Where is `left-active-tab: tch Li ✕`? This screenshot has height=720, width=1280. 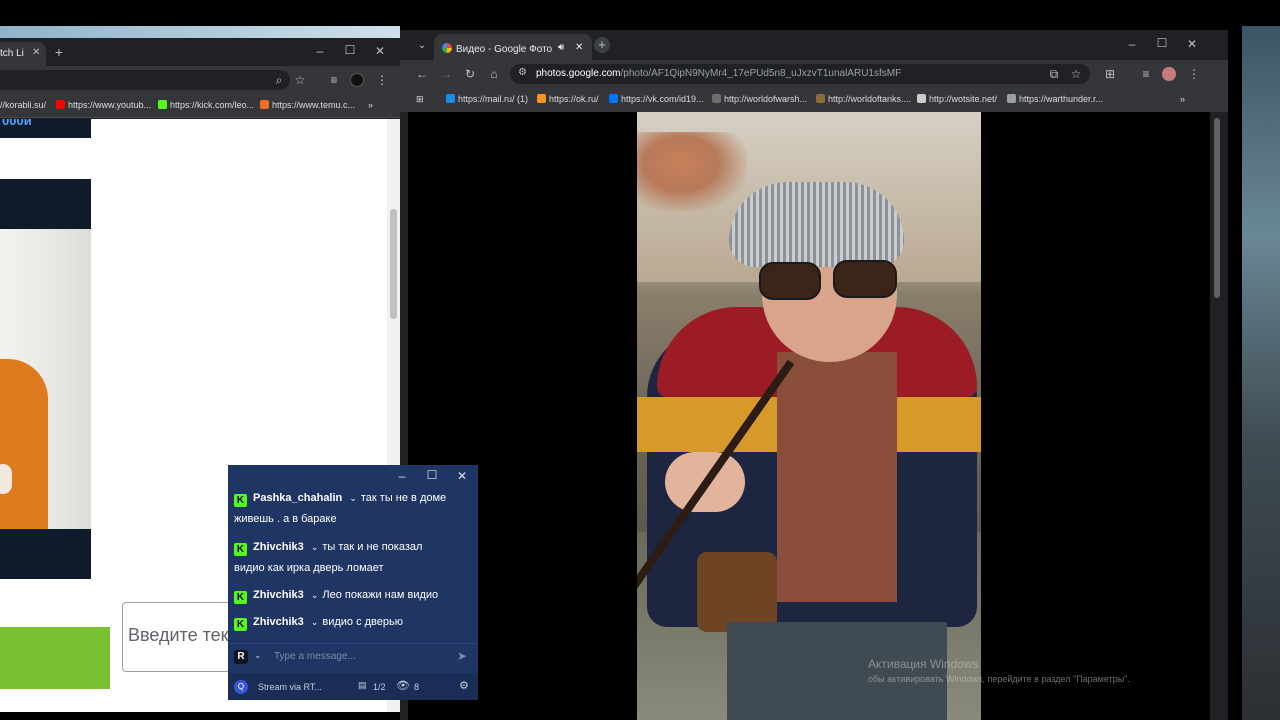
left-active-tab: tch Li ✕ is located at coordinates (23, 54).